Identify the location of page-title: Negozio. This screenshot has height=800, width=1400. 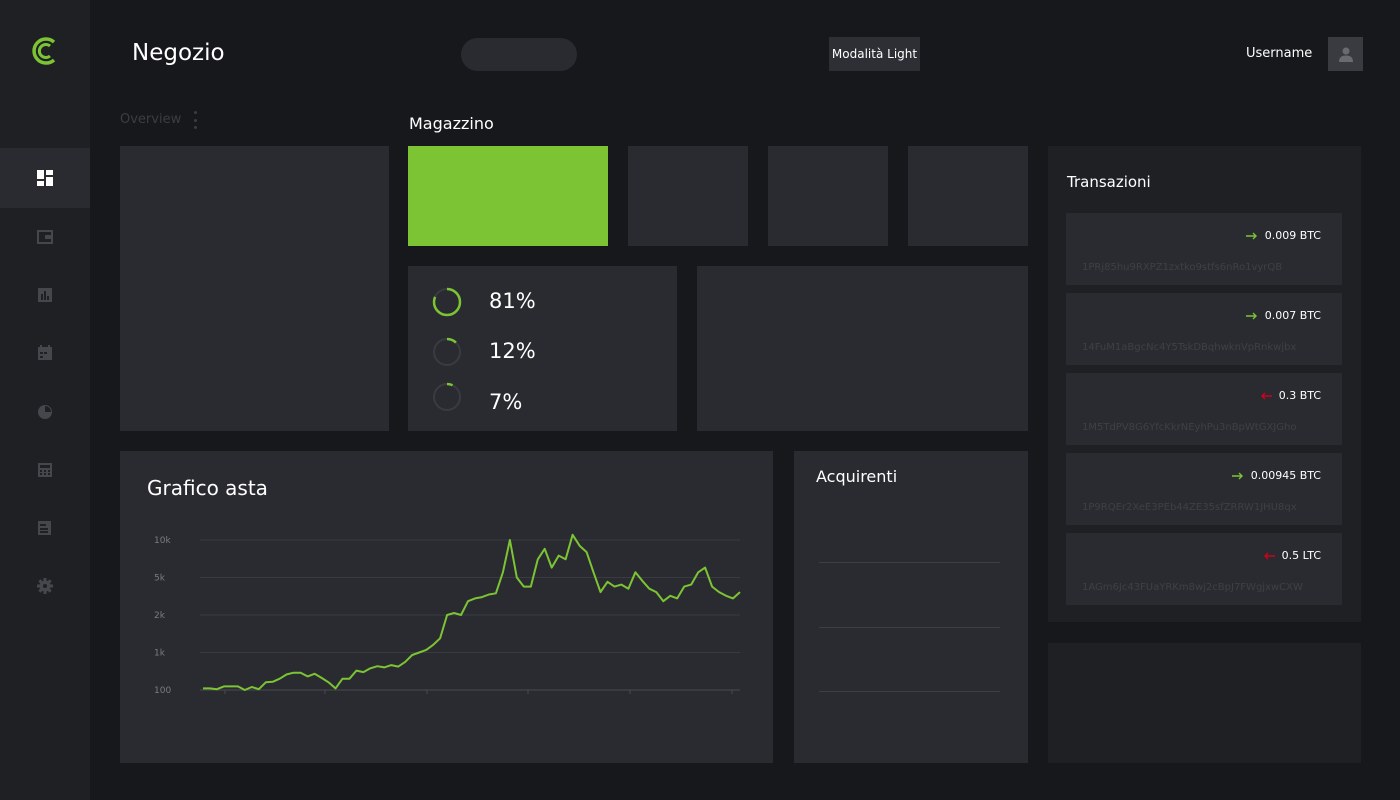
(178, 53).